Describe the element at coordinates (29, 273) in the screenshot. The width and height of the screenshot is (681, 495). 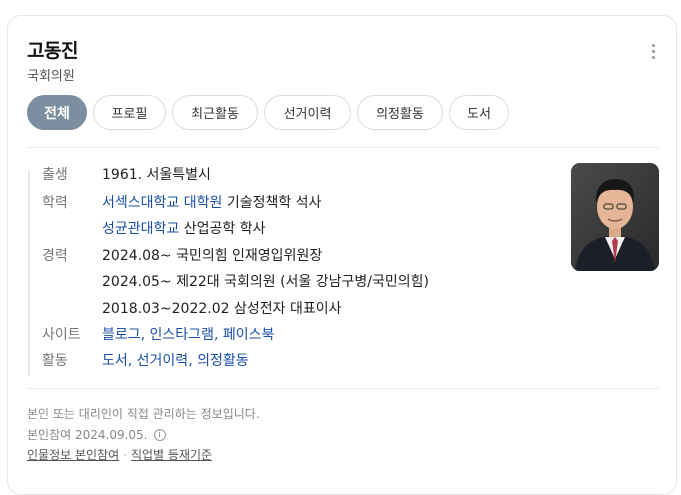
I see `info-left-rule` at that location.